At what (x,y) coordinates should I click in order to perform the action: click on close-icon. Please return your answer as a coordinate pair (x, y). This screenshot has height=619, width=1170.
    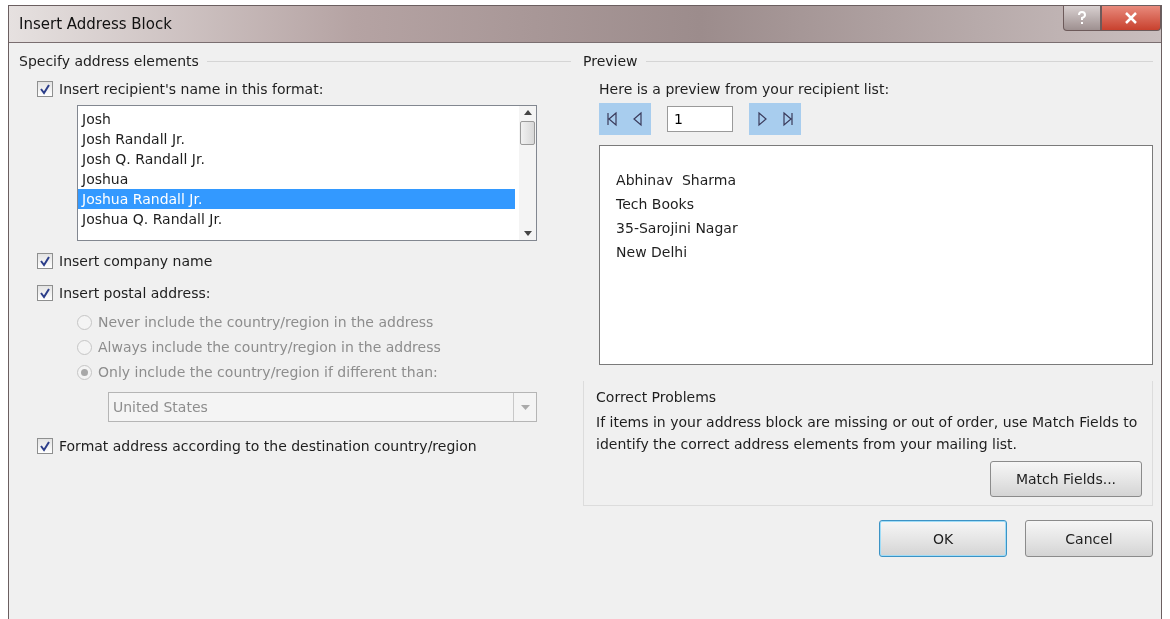
    Looking at the image, I should click on (1131, 18).